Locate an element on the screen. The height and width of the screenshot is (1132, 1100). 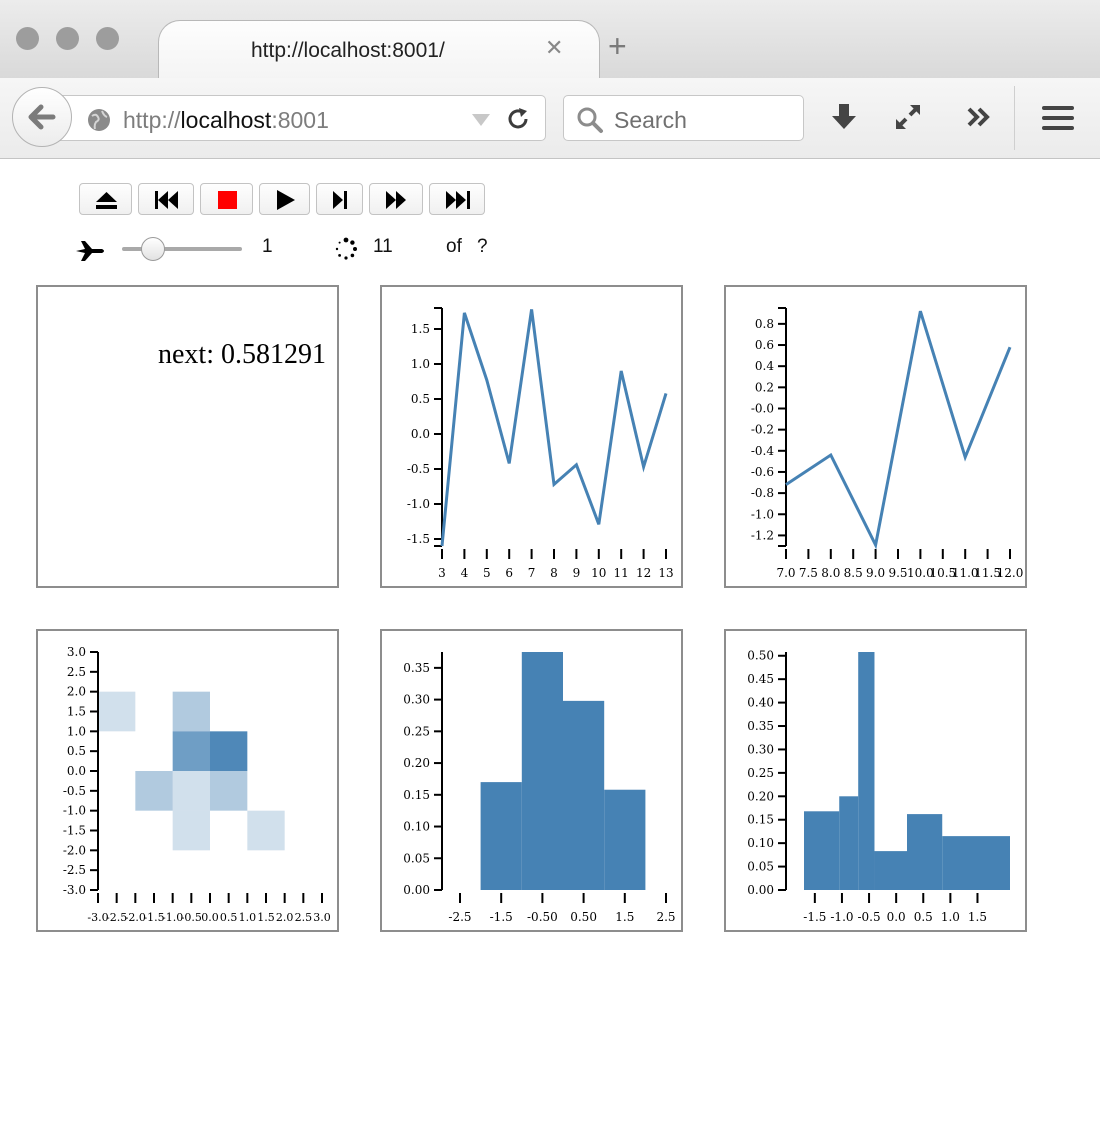
search-placeholder: Search is located at coordinates (650, 120).